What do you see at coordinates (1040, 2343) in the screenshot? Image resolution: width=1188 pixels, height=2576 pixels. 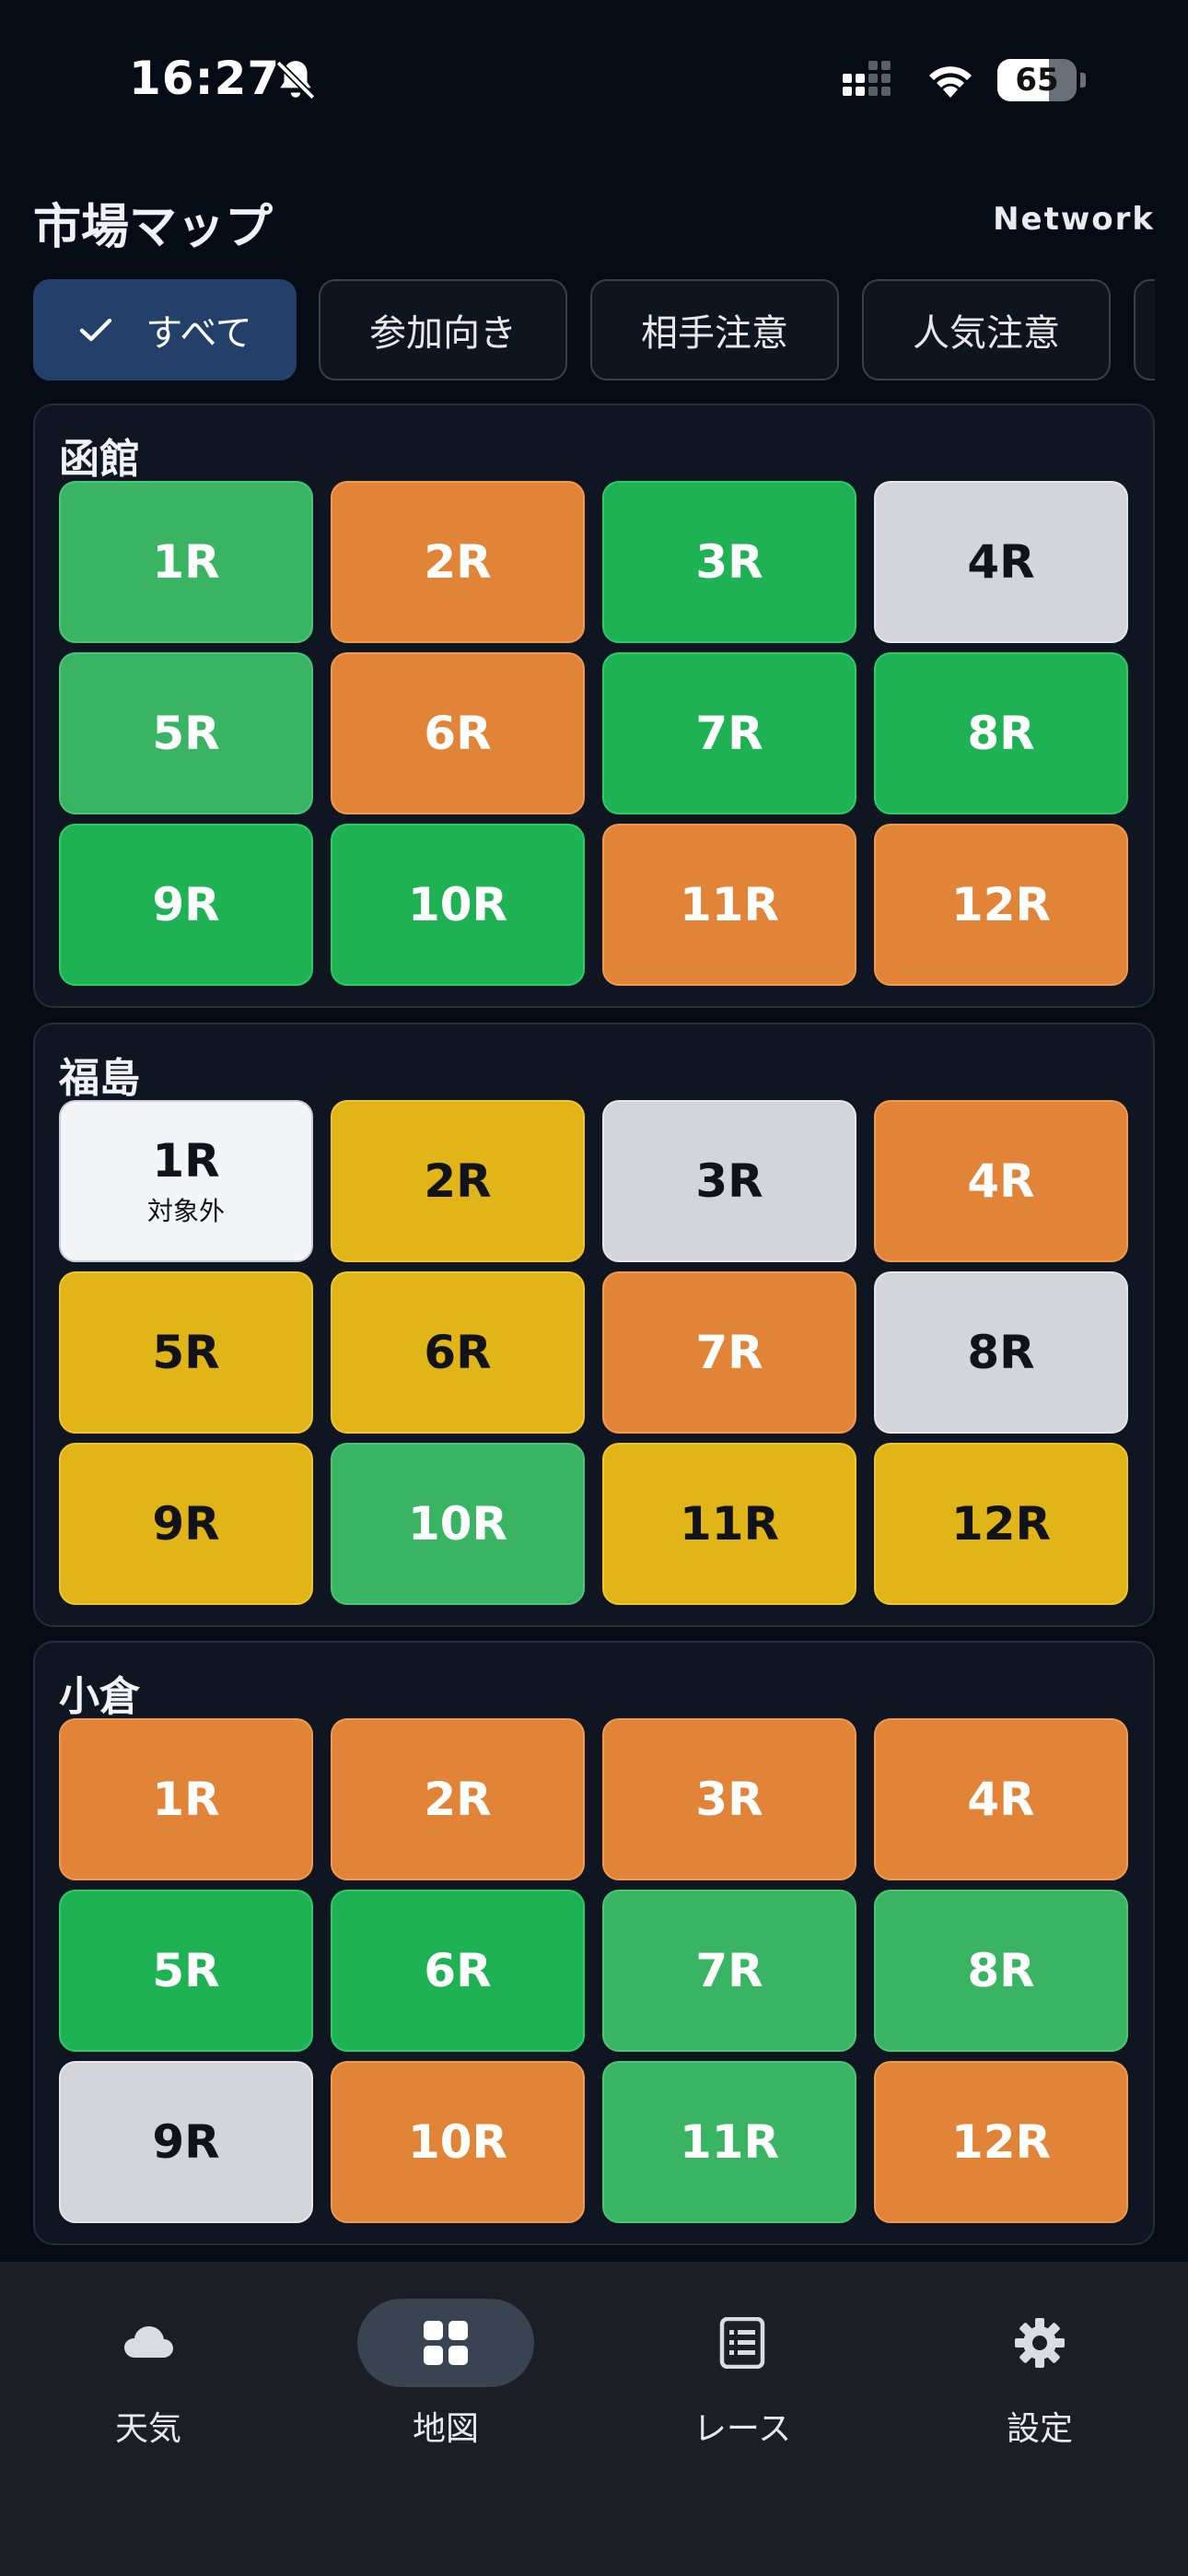 I see `gear-icon` at bounding box center [1040, 2343].